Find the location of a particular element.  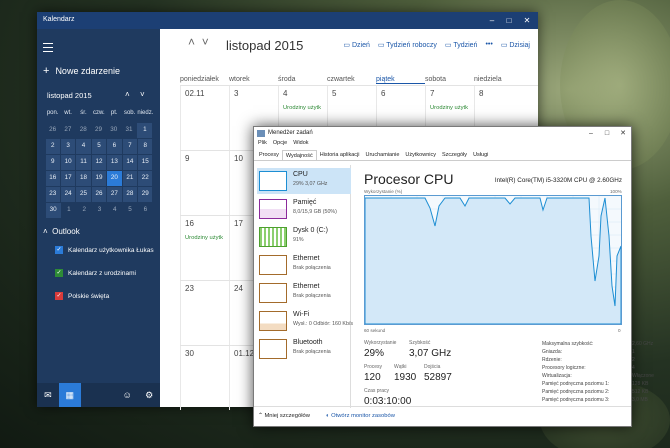

mini-day: 19 is located at coordinates (99, 178).